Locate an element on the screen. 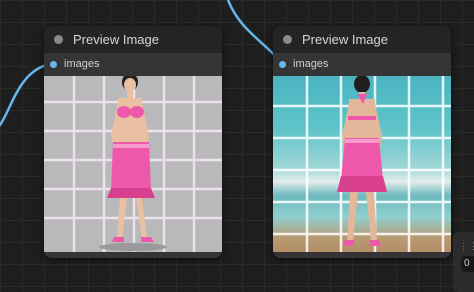  side-number-field: 0 is located at coordinates (467, 264).